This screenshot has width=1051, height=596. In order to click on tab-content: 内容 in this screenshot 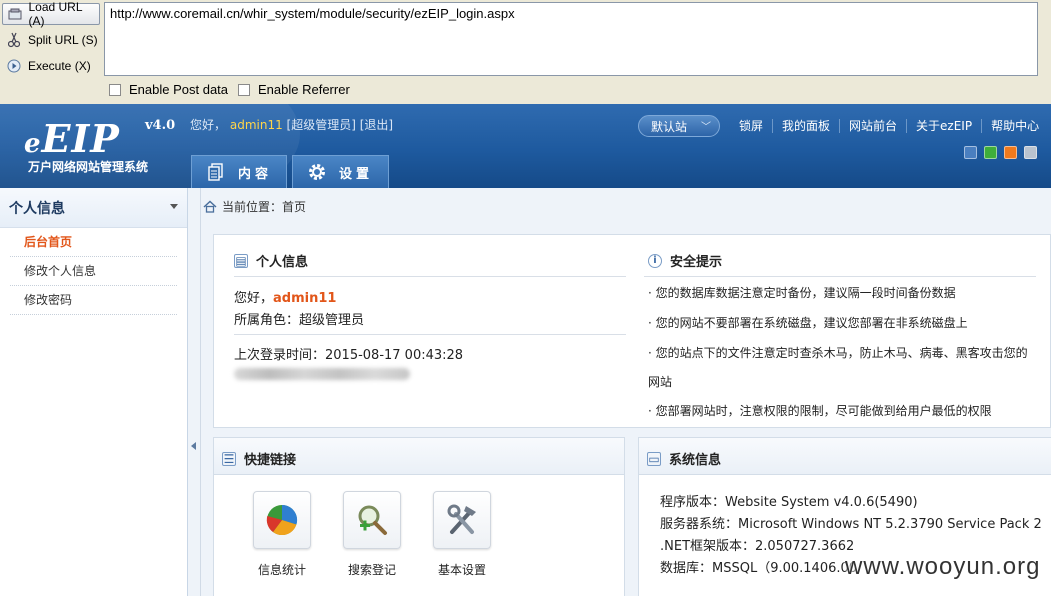, I will do `click(239, 171)`.